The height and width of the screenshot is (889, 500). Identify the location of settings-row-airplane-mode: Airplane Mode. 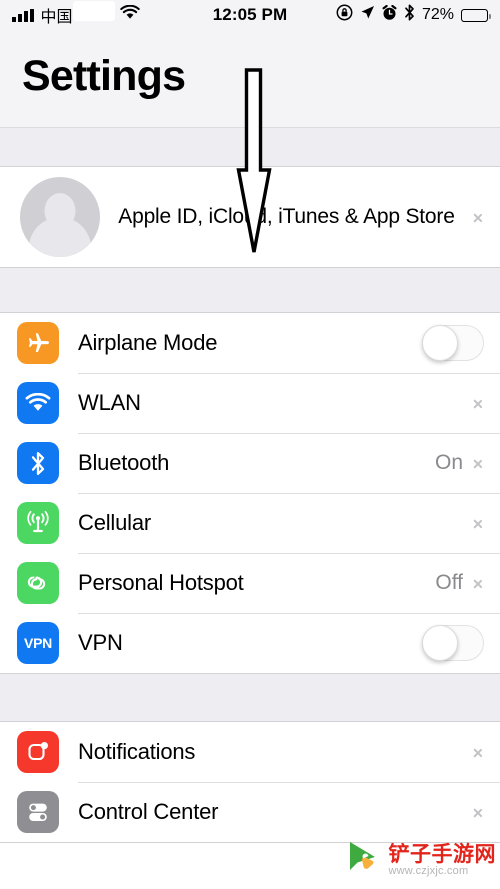
(250, 343).